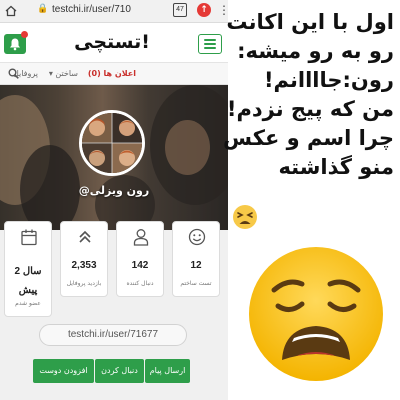  Describe the element at coordinates (180, 10) in the screenshot. I see `tab-count-icon: 47` at that location.